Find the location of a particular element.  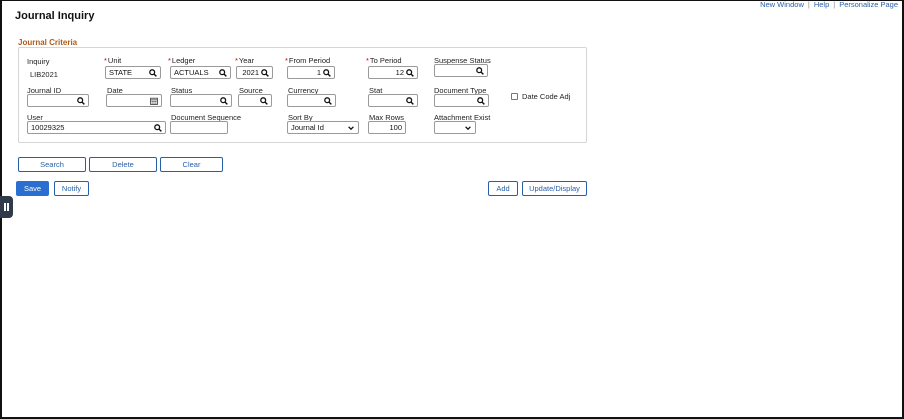

to-period-value: 12 is located at coordinates (399, 72).